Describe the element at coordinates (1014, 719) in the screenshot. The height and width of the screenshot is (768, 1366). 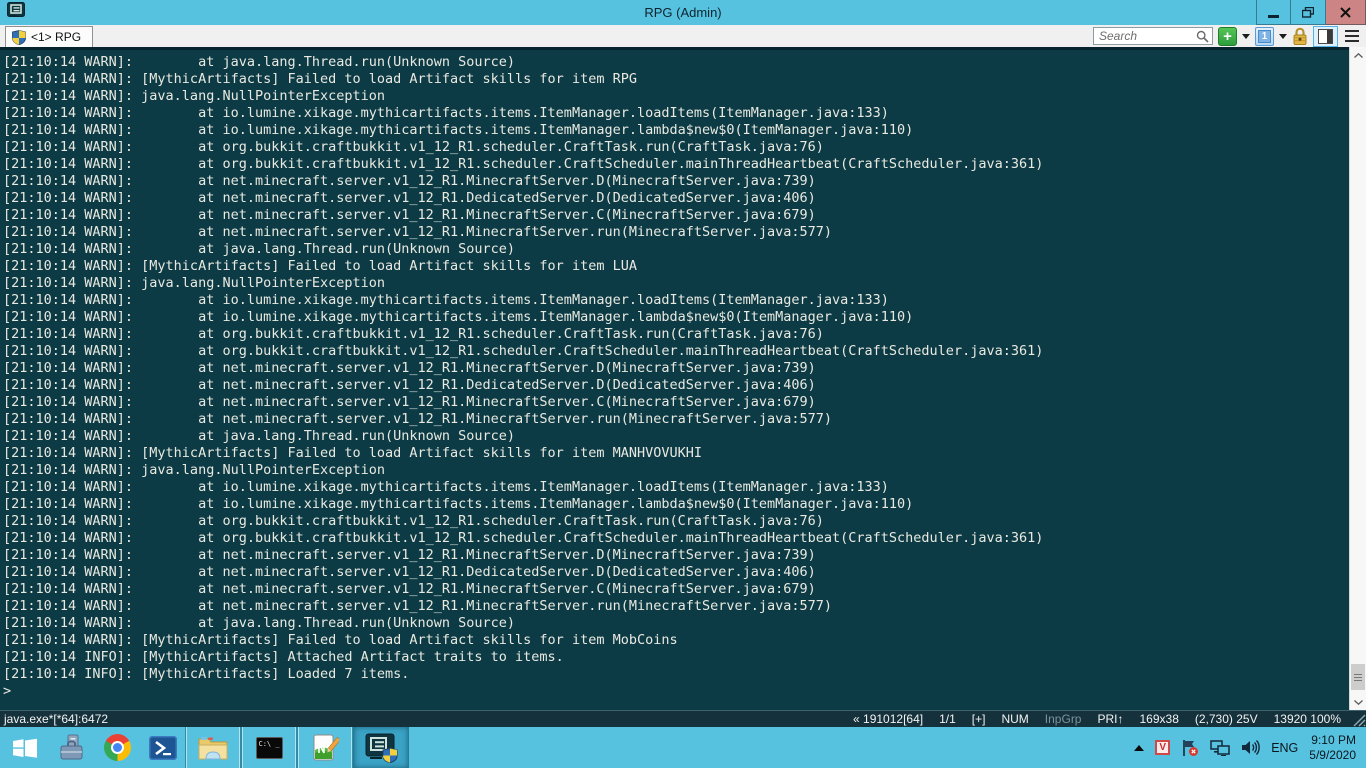
I see `status-item: NUM` at that location.